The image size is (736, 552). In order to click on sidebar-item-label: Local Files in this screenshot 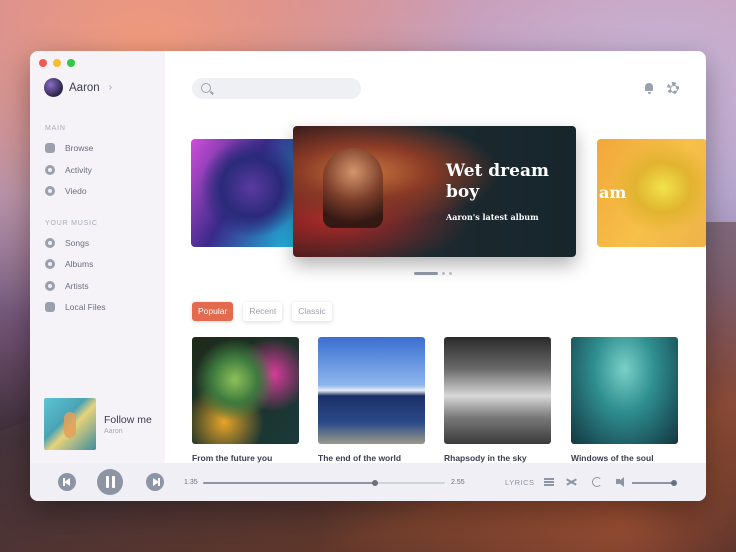, I will do `click(85, 307)`.